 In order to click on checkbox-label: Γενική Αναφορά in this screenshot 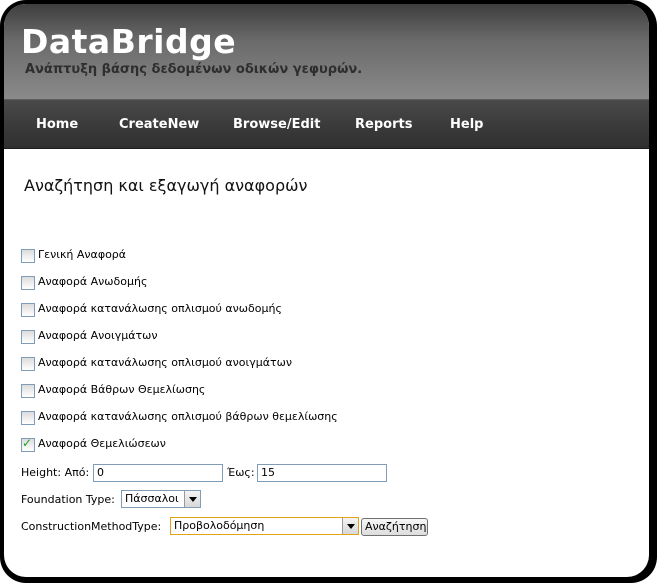, I will do `click(82, 254)`.